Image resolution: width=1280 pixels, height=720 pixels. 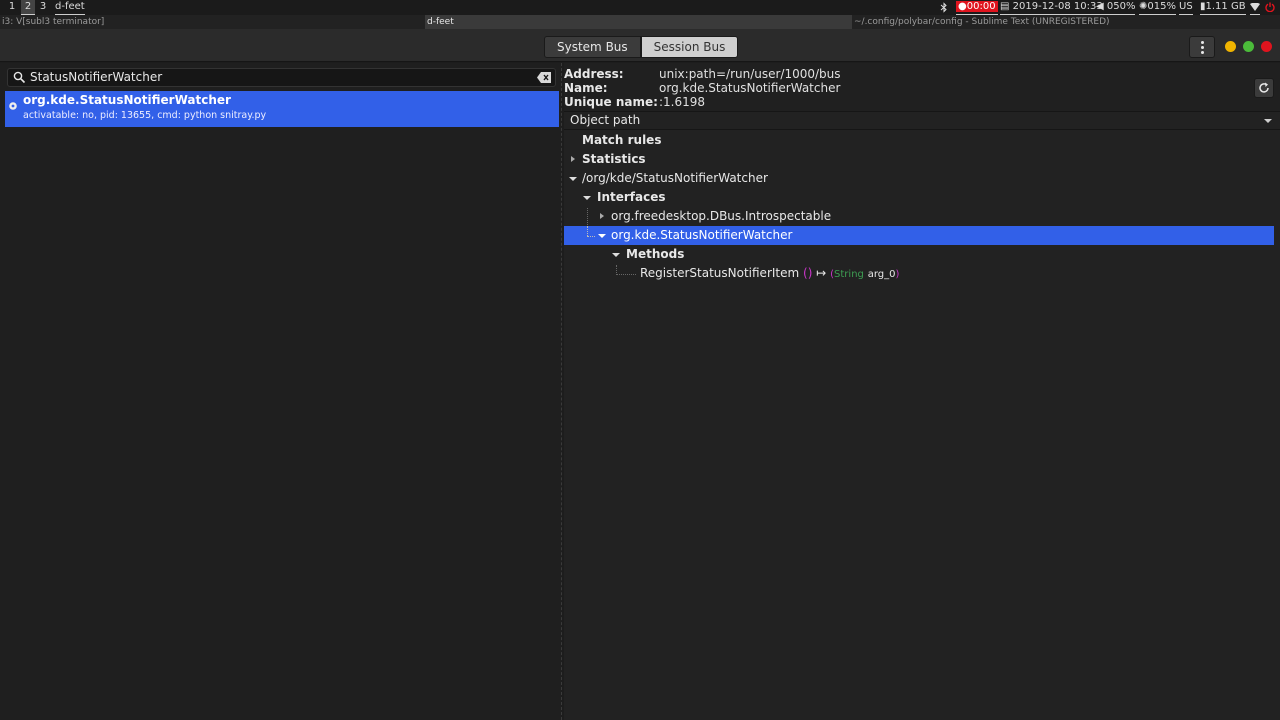 What do you see at coordinates (1057, 6) in the screenshot?
I see `datetime-text: 2019-12-08 10:33` at bounding box center [1057, 6].